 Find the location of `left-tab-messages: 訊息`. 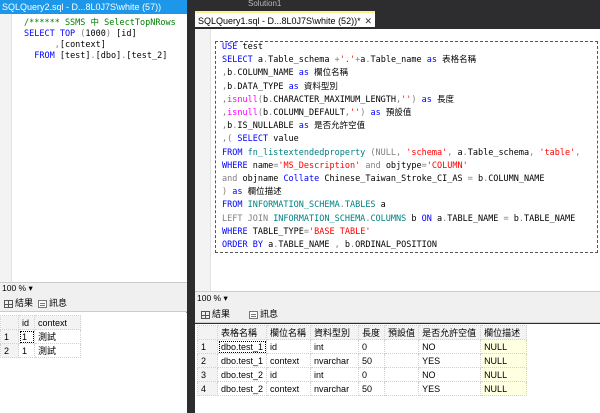

left-tab-messages: 訊息 is located at coordinates (52, 303).